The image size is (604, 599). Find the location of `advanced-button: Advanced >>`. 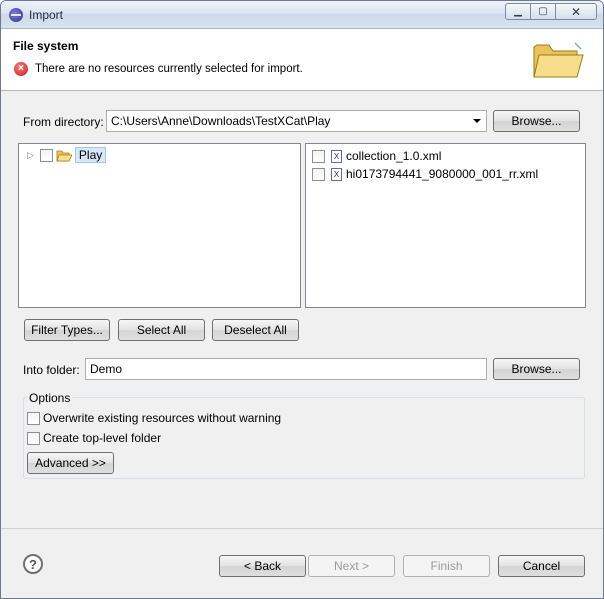

advanced-button: Advanced >> is located at coordinates (70, 463).